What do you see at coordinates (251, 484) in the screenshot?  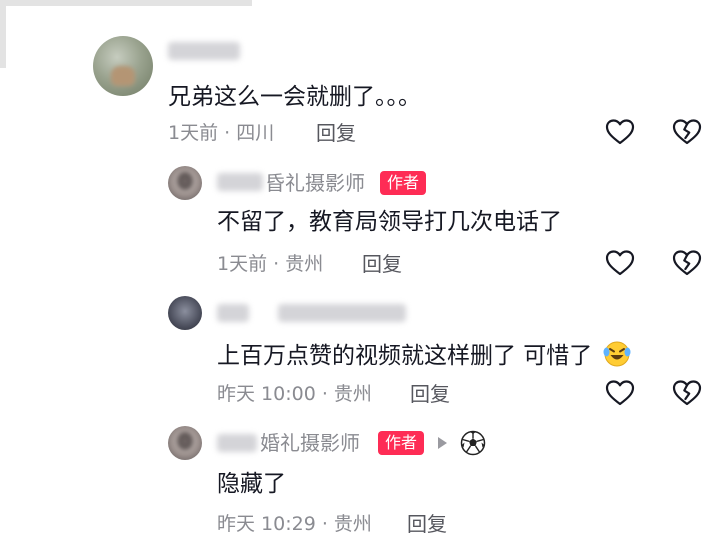 I see `comment-text: 隐藏了` at bounding box center [251, 484].